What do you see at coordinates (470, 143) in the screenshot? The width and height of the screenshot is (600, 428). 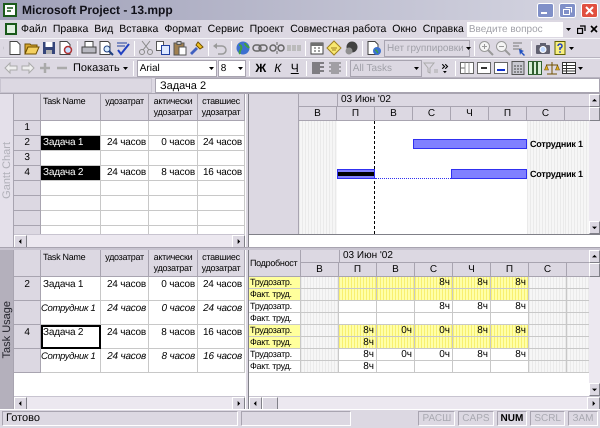 I see `task-bar` at bounding box center [470, 143].